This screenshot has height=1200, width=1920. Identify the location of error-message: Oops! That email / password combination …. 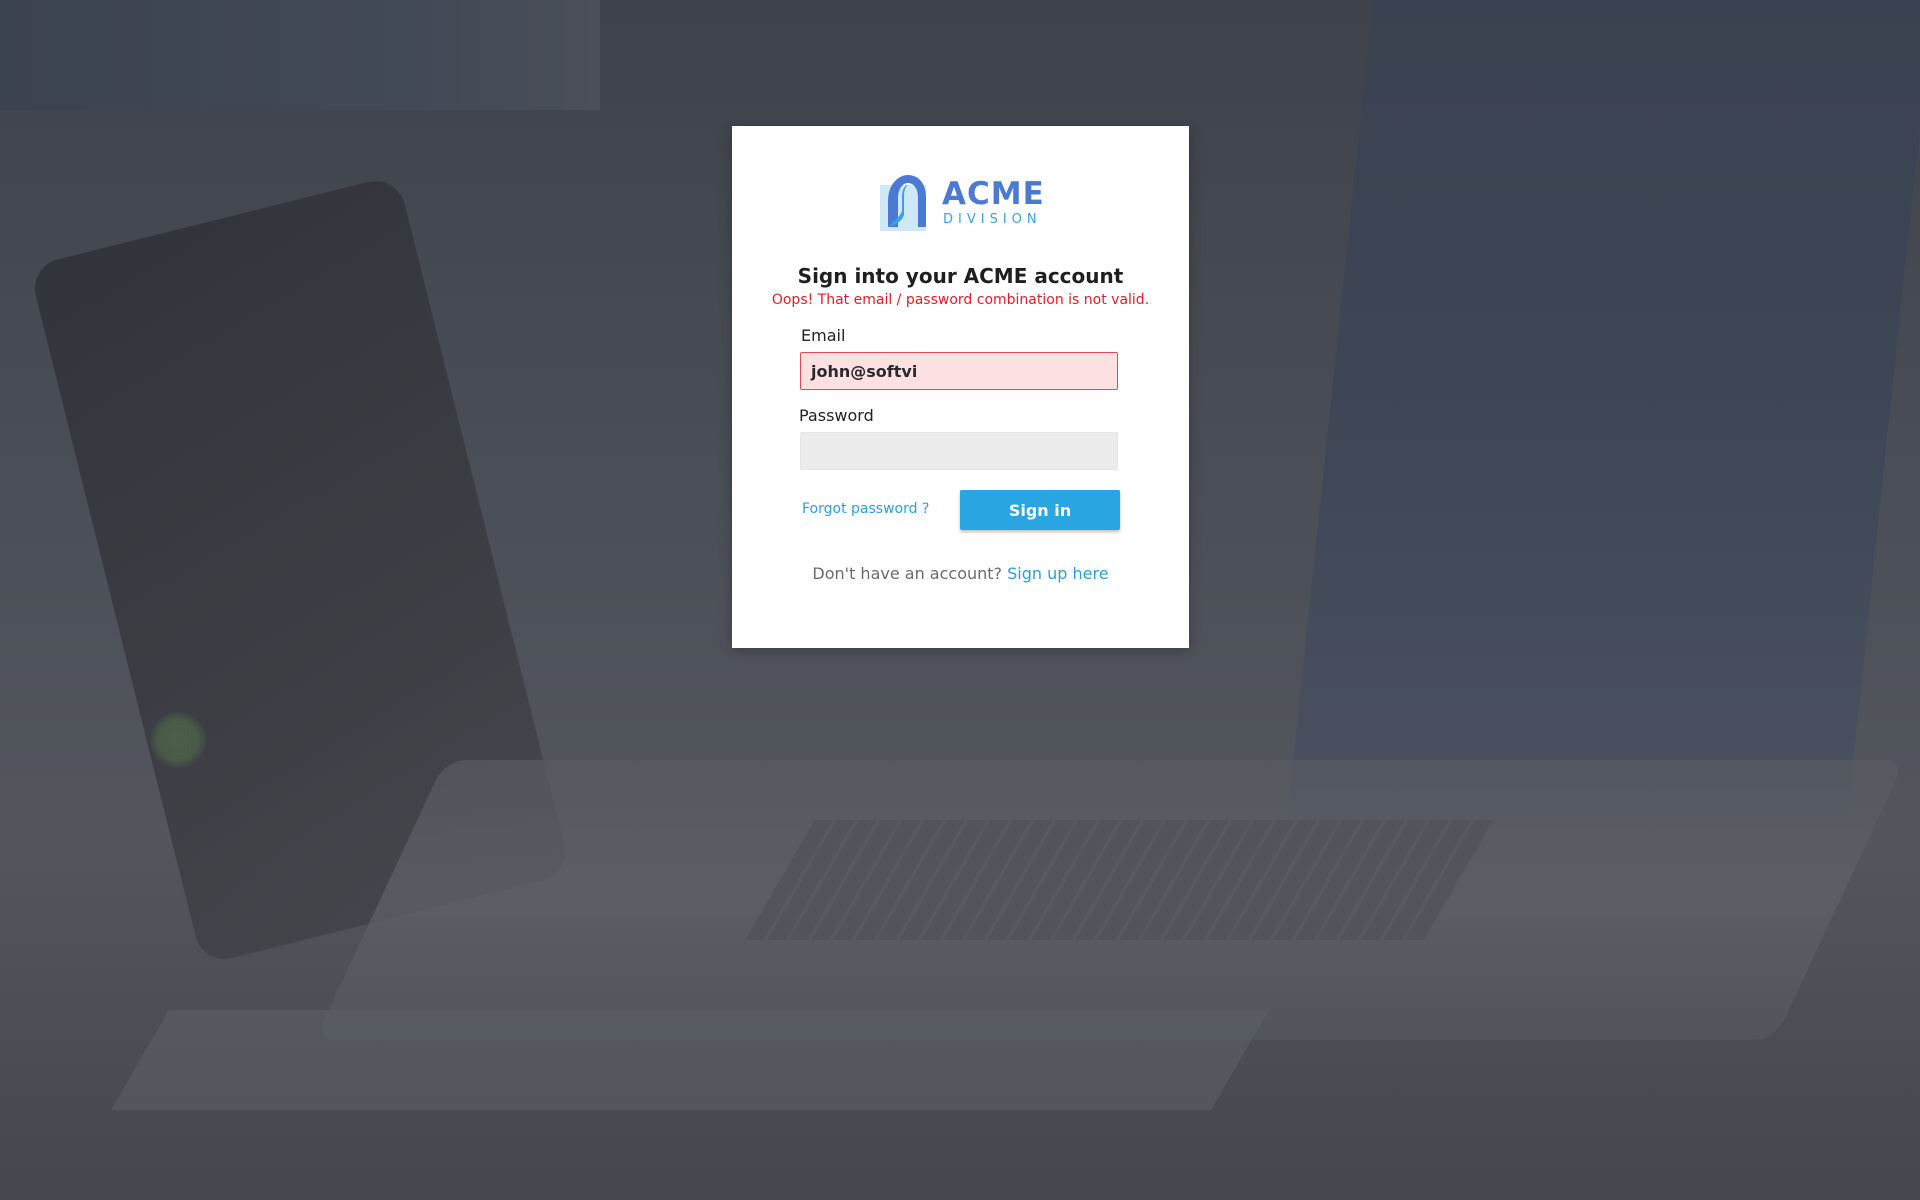
(960, 300).